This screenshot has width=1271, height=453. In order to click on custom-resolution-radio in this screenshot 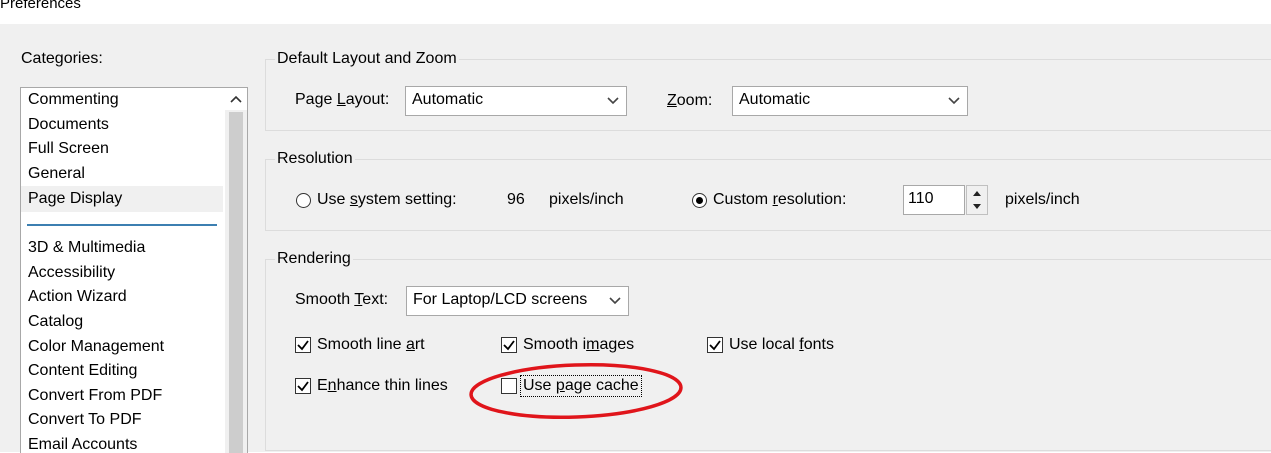, I will do `click(699, 200)`.